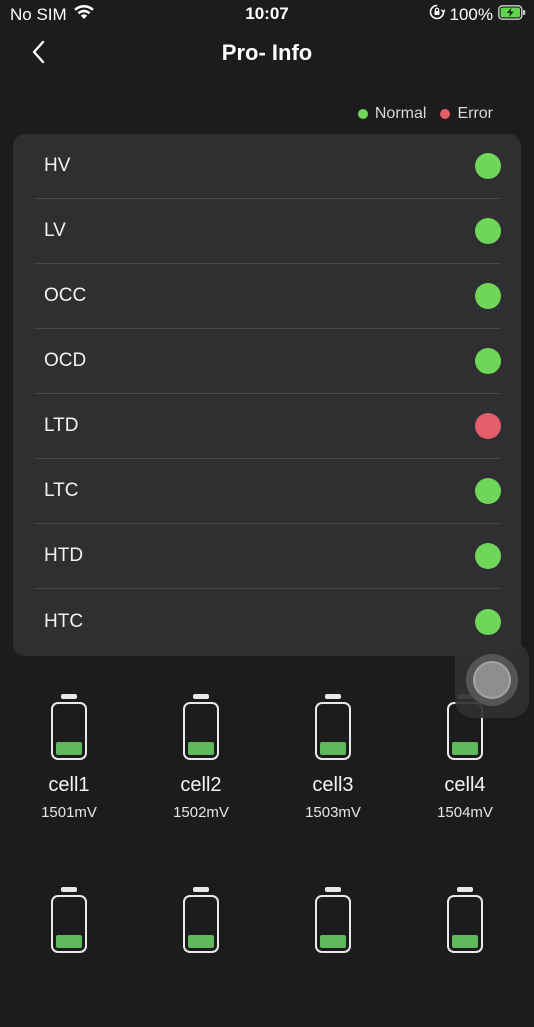 This screenshot has width=534, height=1027. What do you see at coordinates (201, 812) in the screenshot?
I see `cell-voltage: 1502mV` at bounding box center [201, 812].